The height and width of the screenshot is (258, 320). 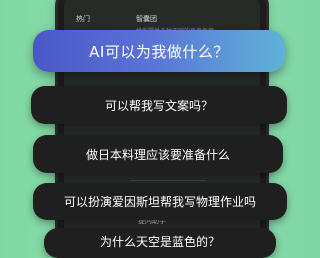 What do you see at coordinates (158, 154) in the screenshot?
I see `question-bubble-japanese-cooking: 做日本料理应该要准备什么` at bounding box center [158, 154].